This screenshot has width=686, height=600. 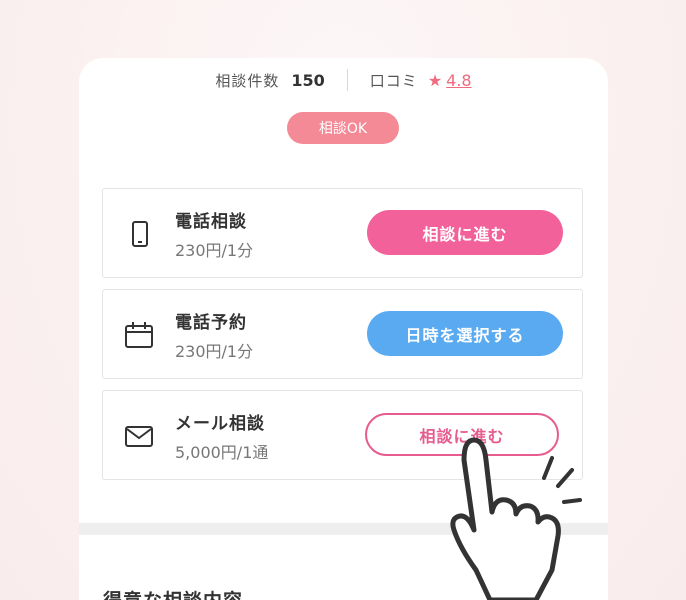 What do you see at coordinates (347, 80) in the screenshot?
I see `stats-divider` at bounding box center [347, 80].